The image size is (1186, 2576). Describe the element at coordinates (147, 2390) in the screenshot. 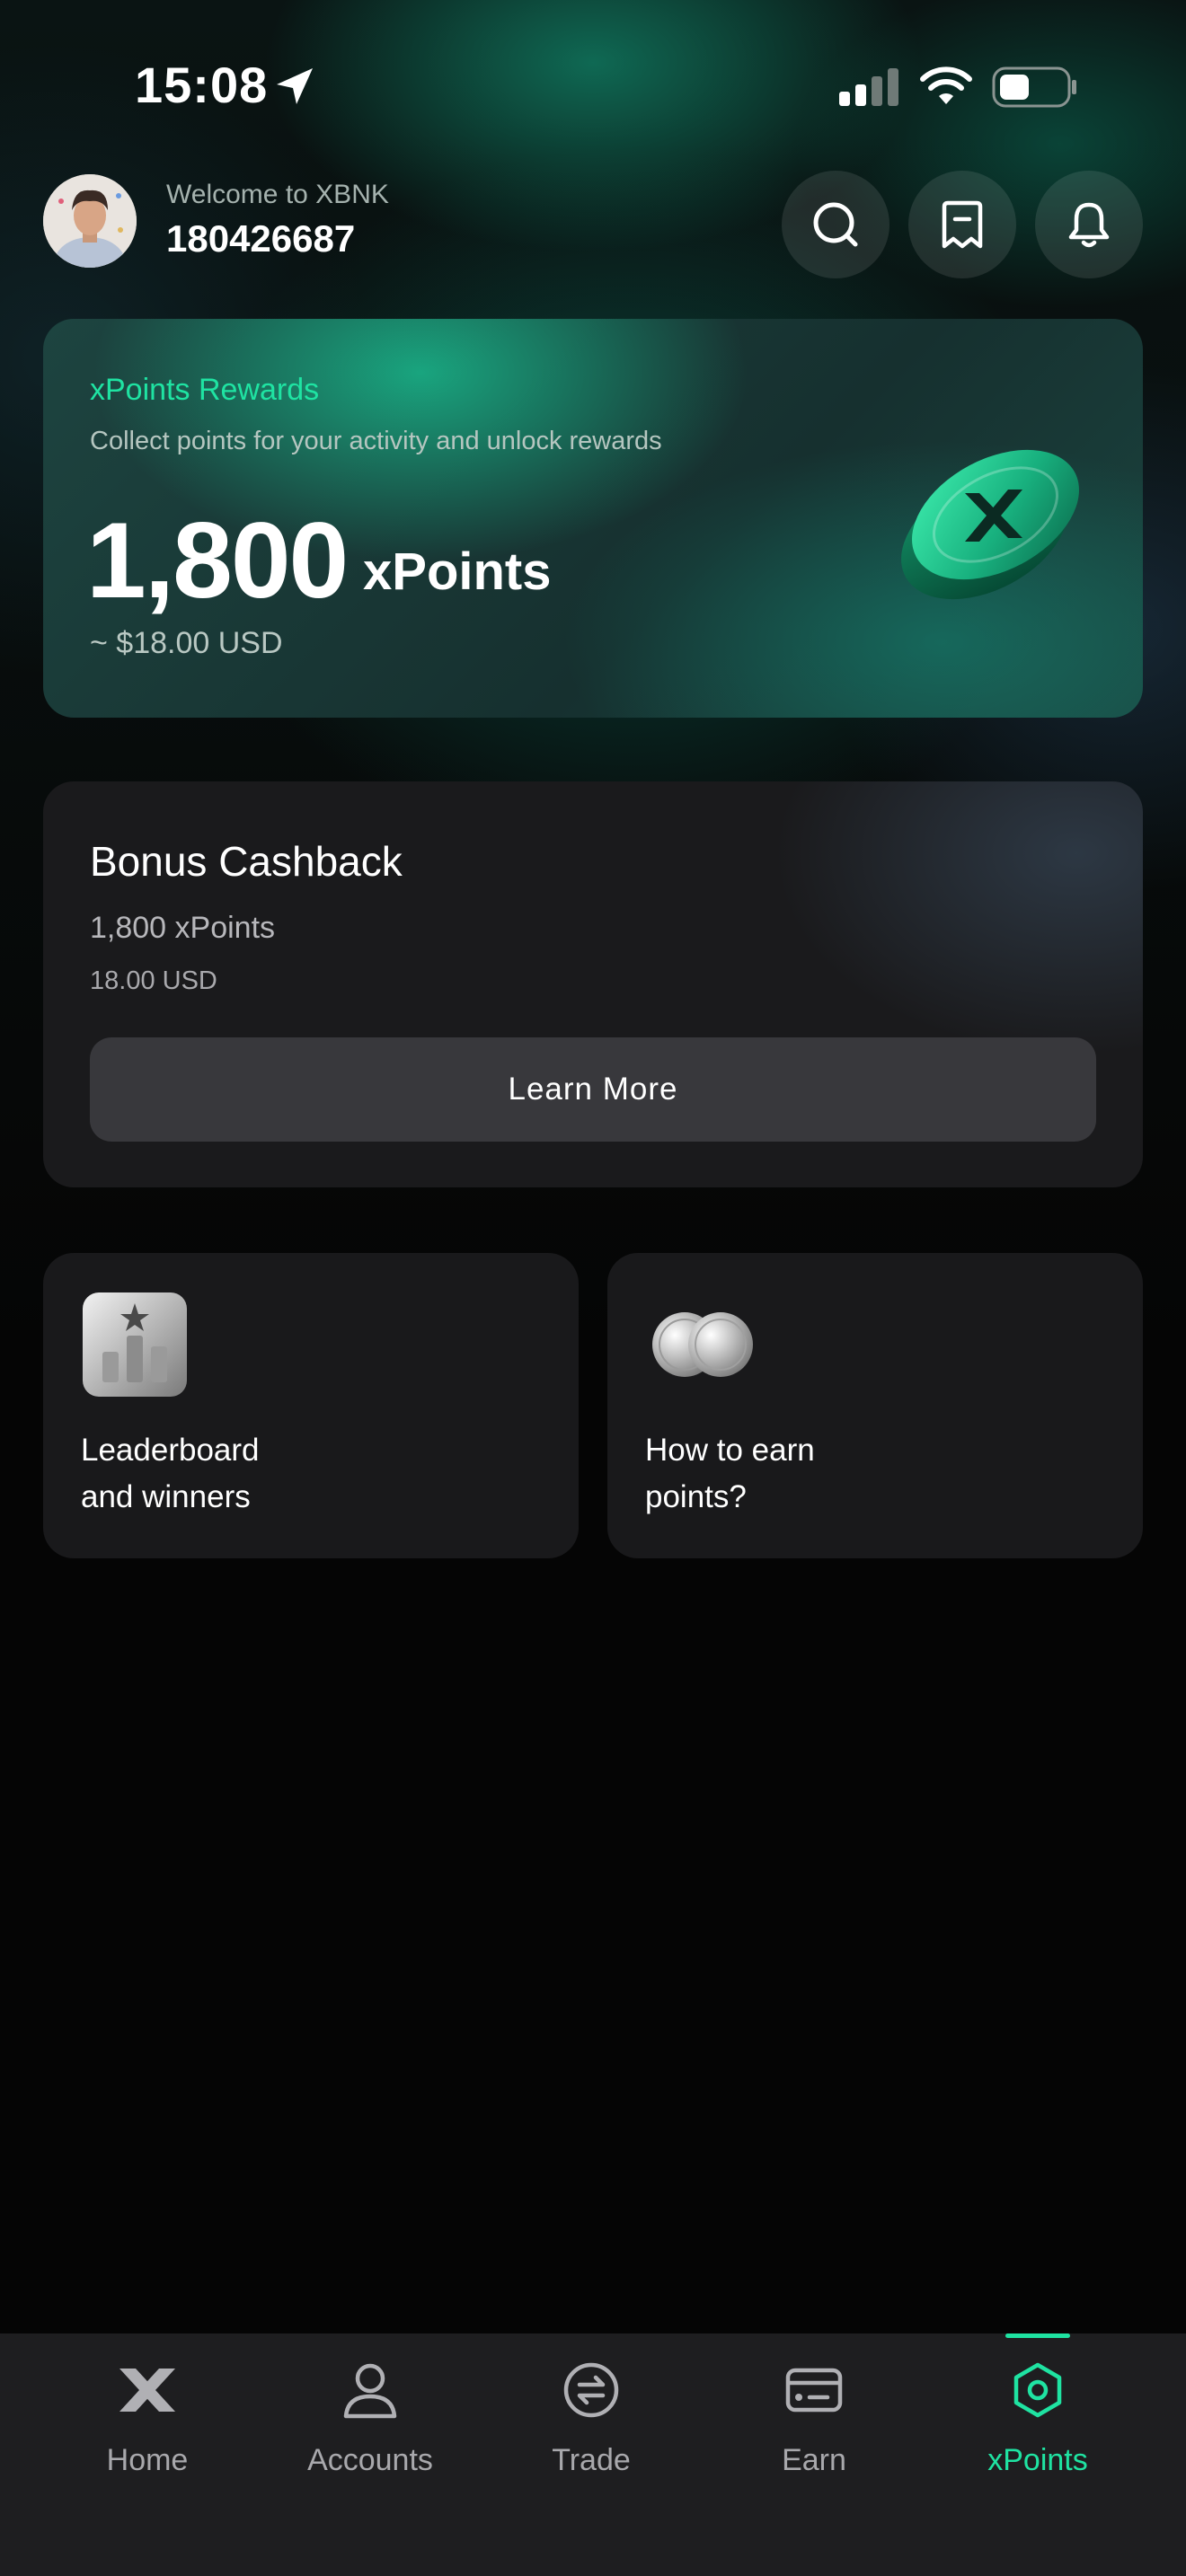

I see `x-logo-icon` at that location.